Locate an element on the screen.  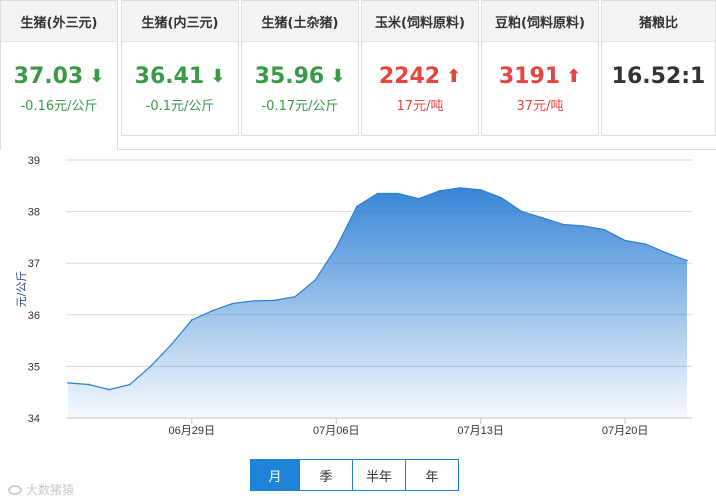
card-change: -0.17元/公斤 is located at coordinates (300, 106).